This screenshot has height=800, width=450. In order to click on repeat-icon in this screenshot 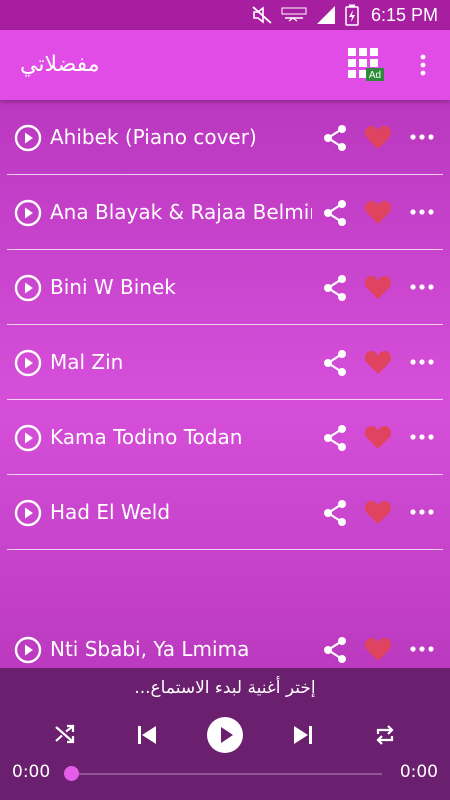, I will do `click(385, 735)`.